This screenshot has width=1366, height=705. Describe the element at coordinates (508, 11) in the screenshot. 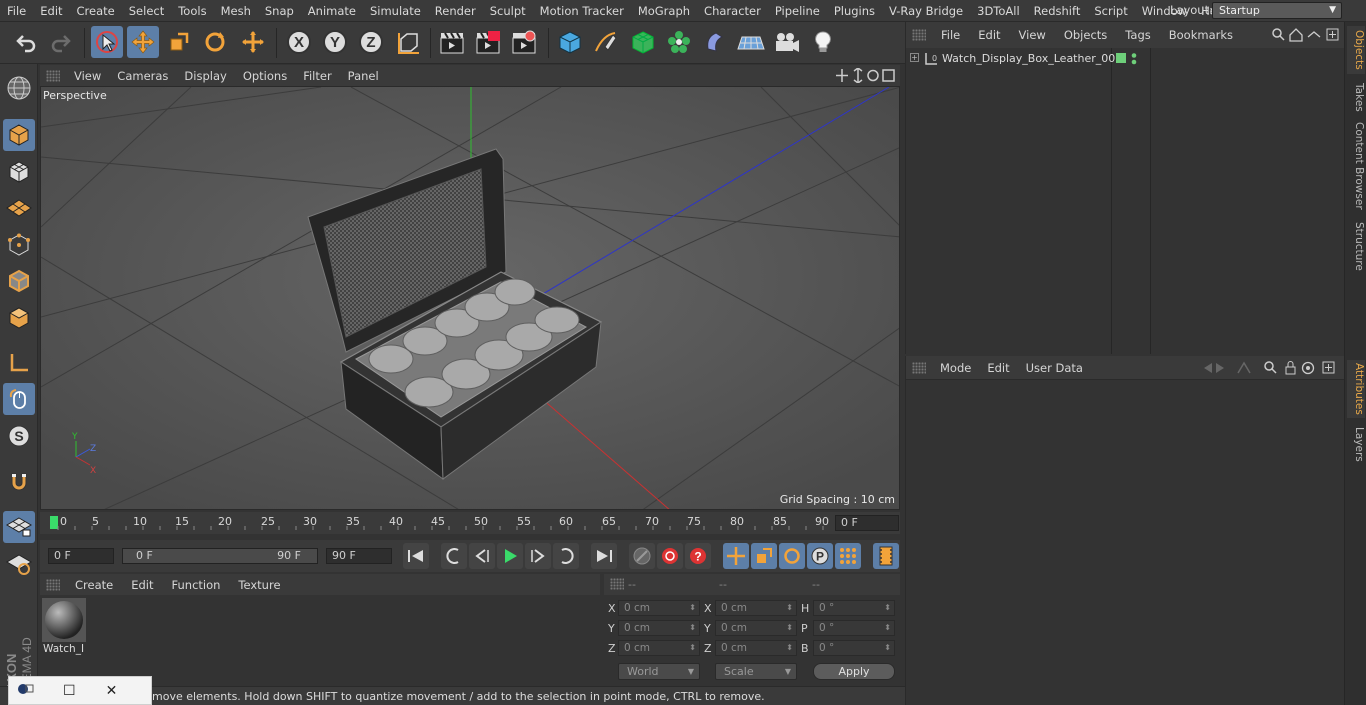

I see `menu-sculpt: Sculpt` at that location.